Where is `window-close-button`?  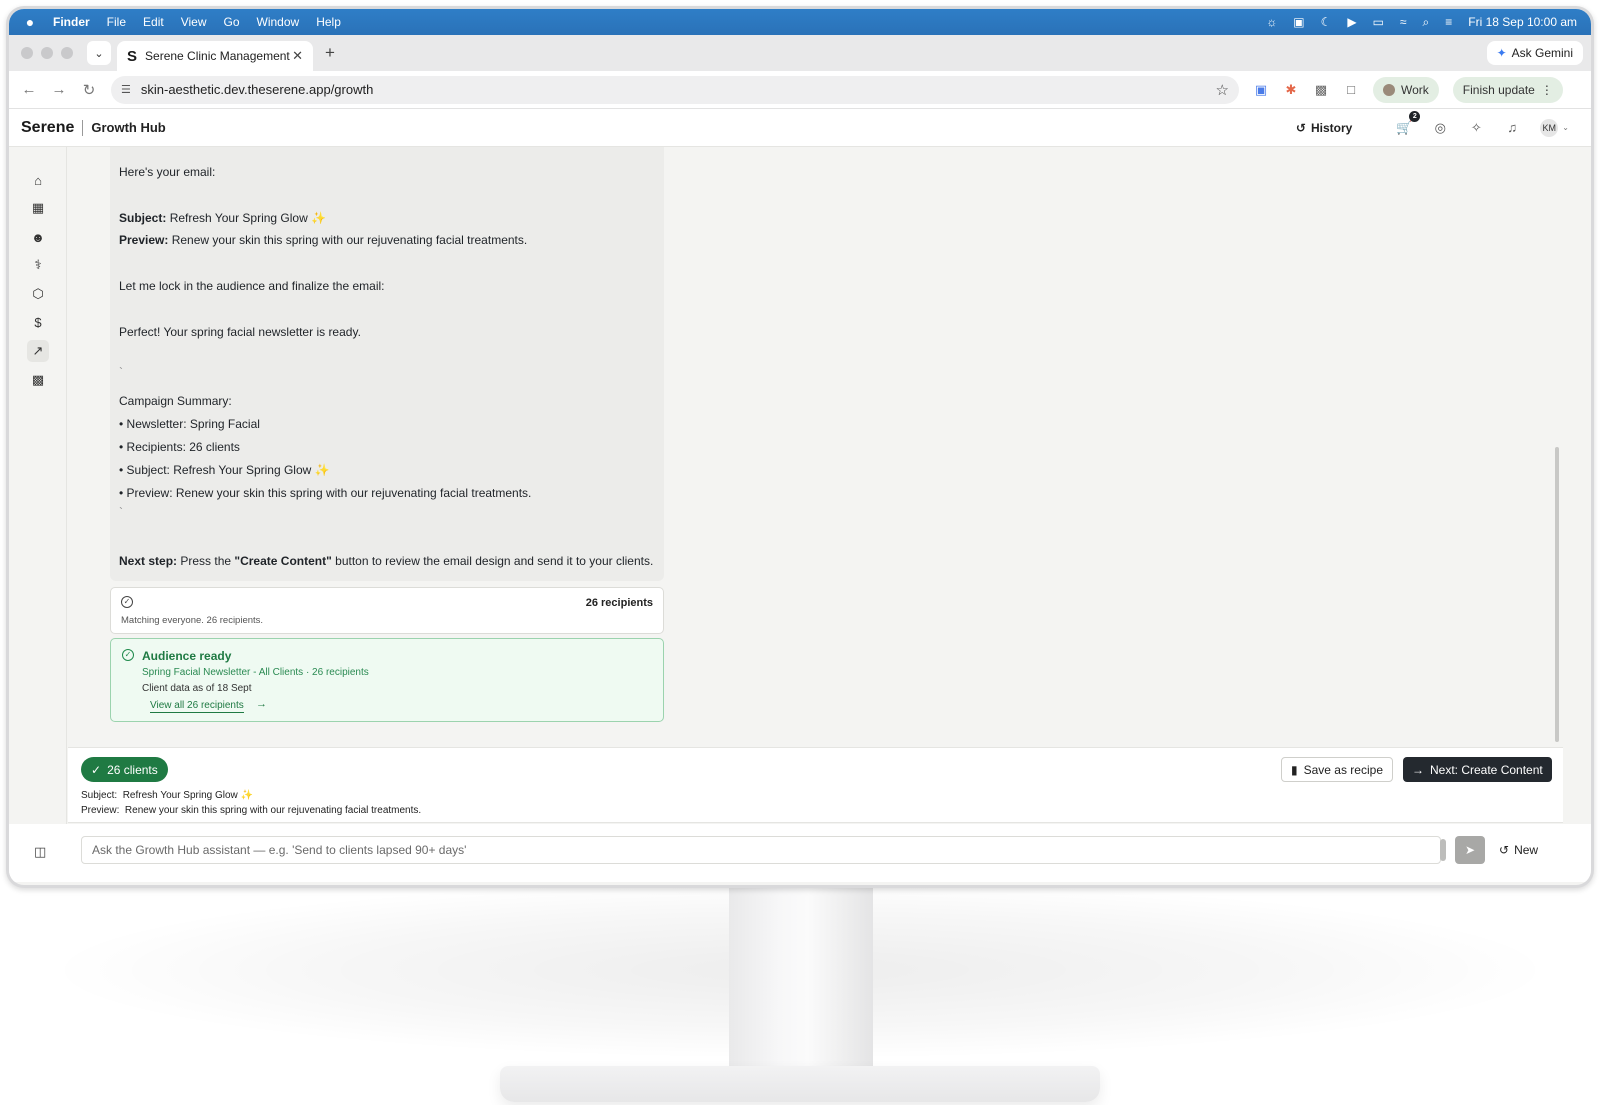
window-close-button is located at coordinates (27, 53).